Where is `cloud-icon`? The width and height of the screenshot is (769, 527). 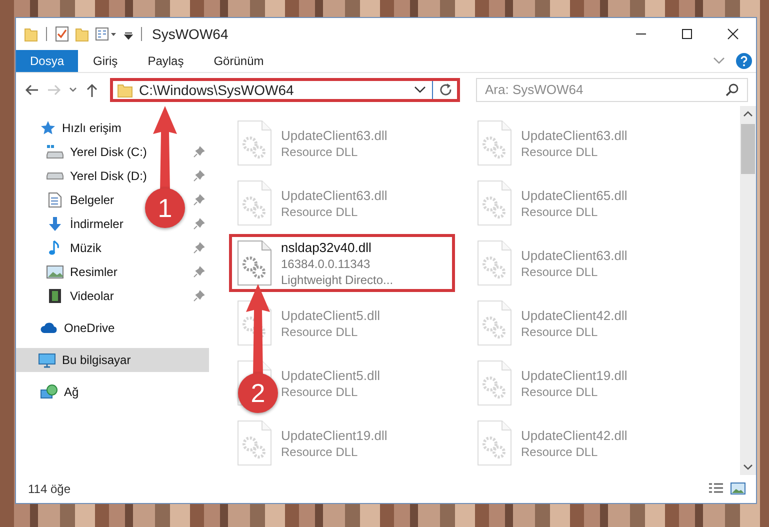
cloud-icon is located at coordinates (49, 328).